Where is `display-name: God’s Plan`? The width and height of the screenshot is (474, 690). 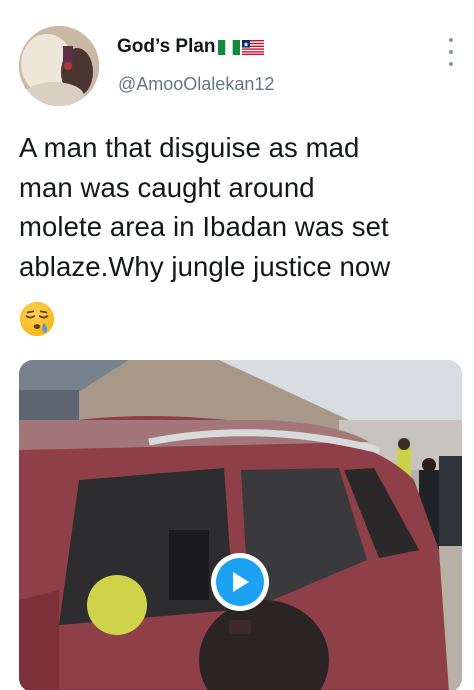 display-name: God’s Plan is located at coordinates (190, 47).